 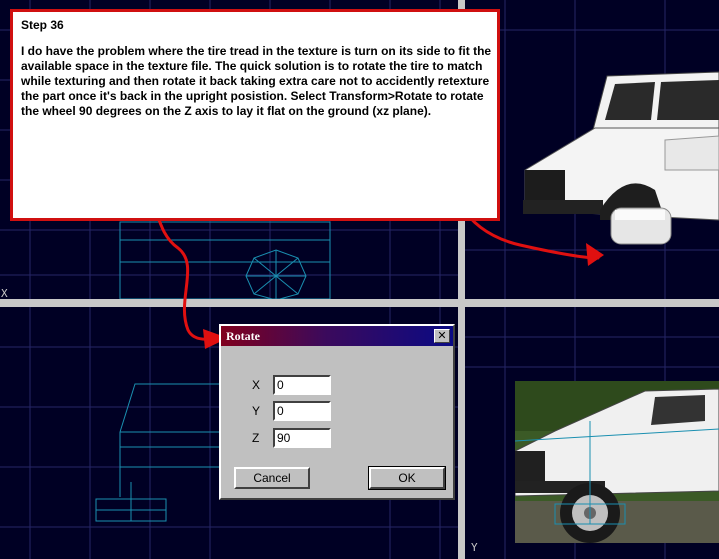 I want to click on step-title: Step 36, so click(x=42, y=25).